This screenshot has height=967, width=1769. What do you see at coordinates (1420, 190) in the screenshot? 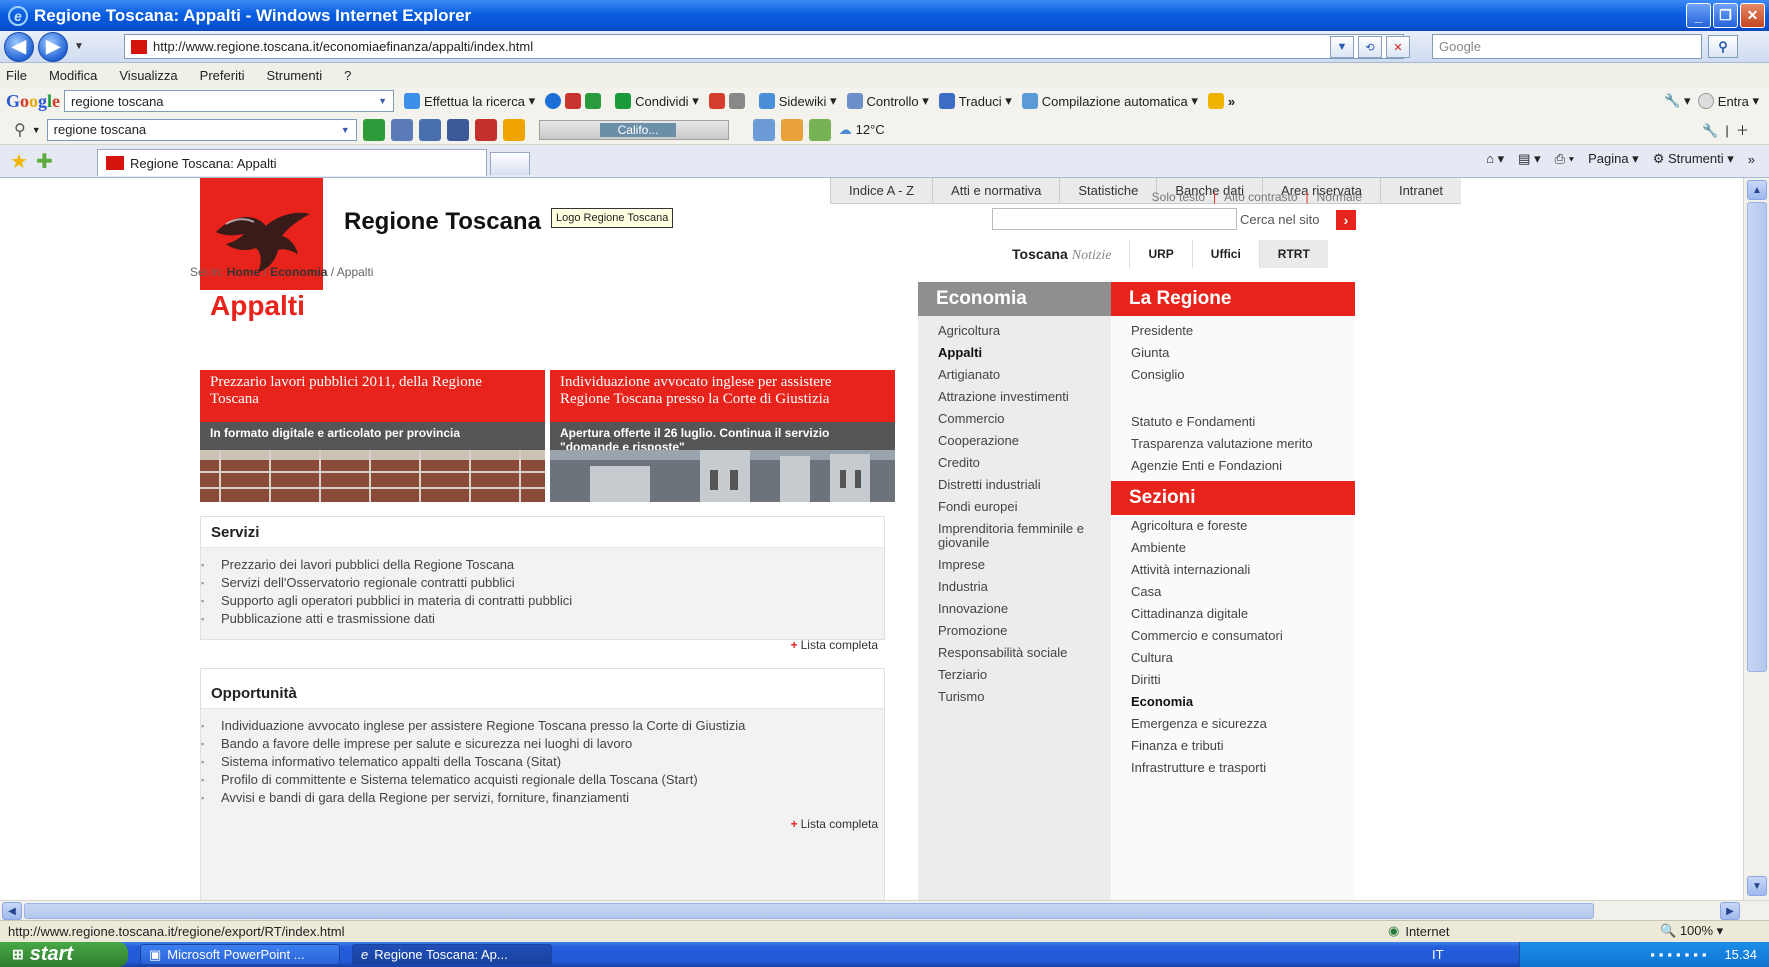
I see `nav-intranet: Intranet` at bounding box center [1420, 190].